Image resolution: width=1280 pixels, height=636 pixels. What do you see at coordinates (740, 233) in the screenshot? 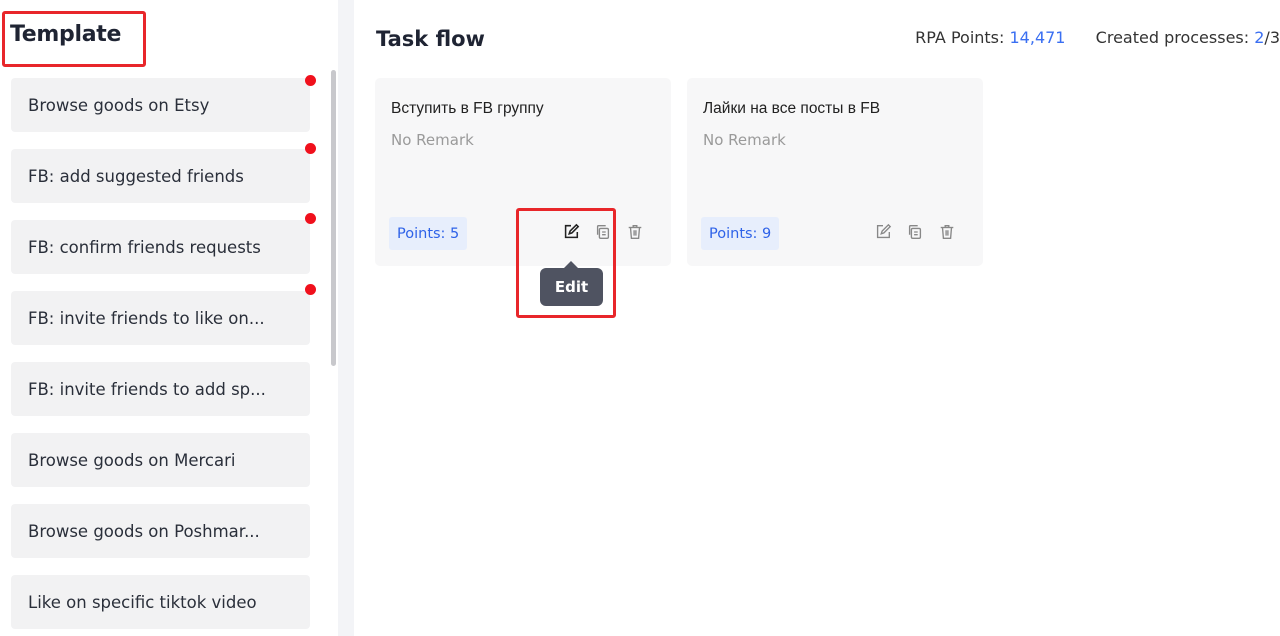
I see `points-badge: Points: 9` at bounding box center [740, 233].